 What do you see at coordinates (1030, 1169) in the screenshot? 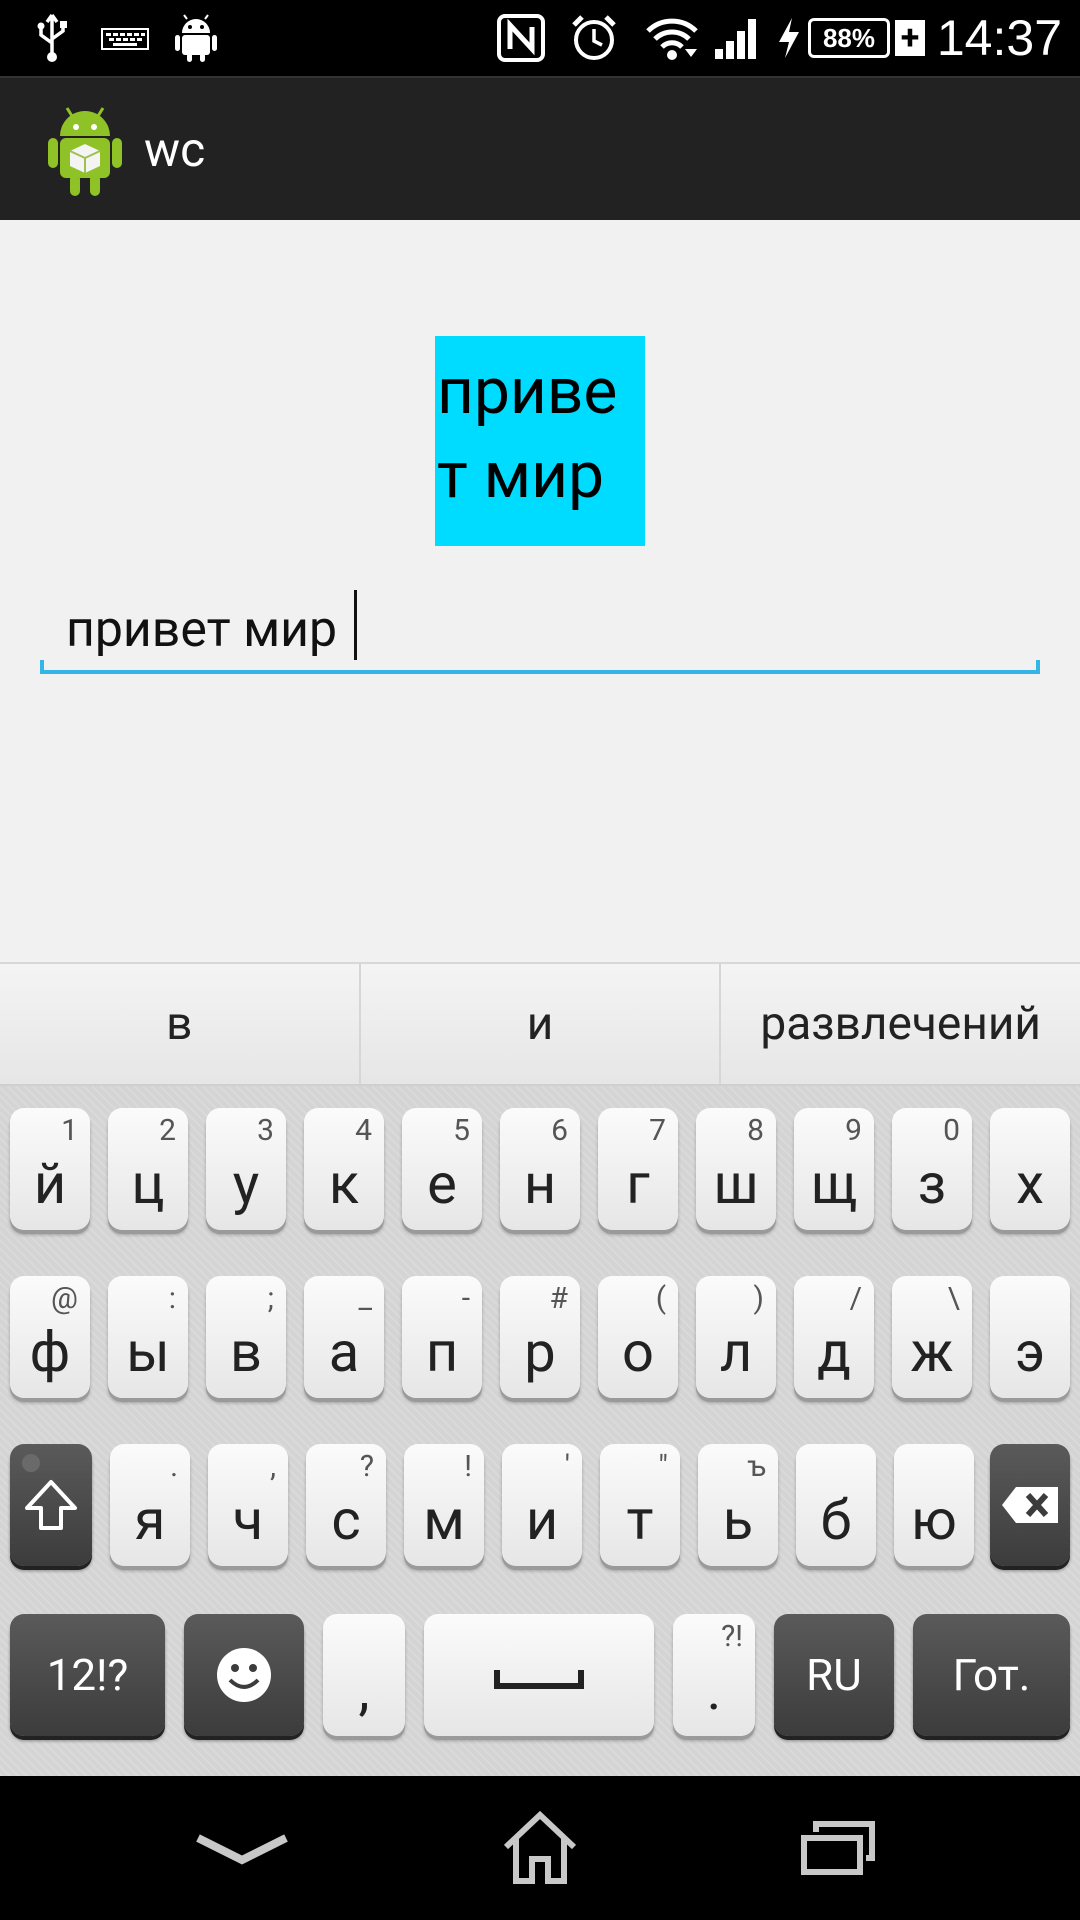
I see `key-row1-10: х` at bounding box center [1030, 1169].